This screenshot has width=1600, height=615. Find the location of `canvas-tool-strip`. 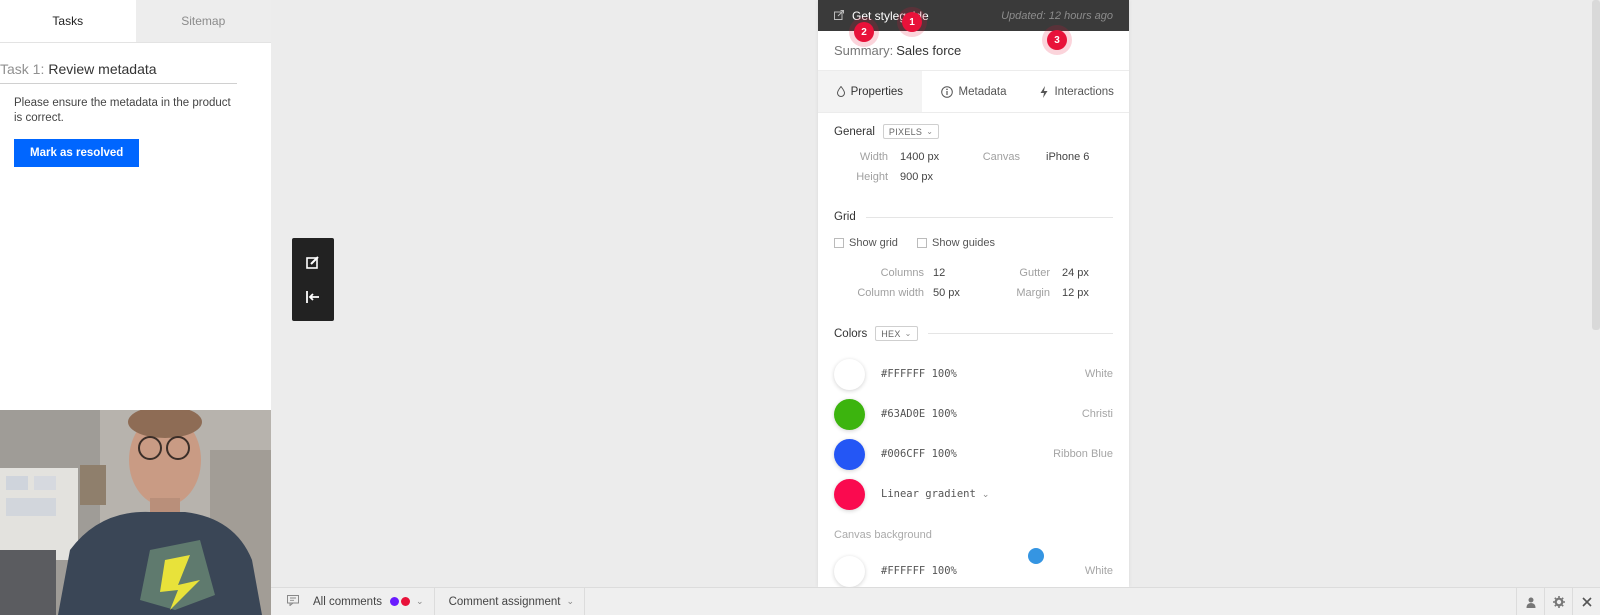

canvas-tool-strip is located at coordinates (313, 279).